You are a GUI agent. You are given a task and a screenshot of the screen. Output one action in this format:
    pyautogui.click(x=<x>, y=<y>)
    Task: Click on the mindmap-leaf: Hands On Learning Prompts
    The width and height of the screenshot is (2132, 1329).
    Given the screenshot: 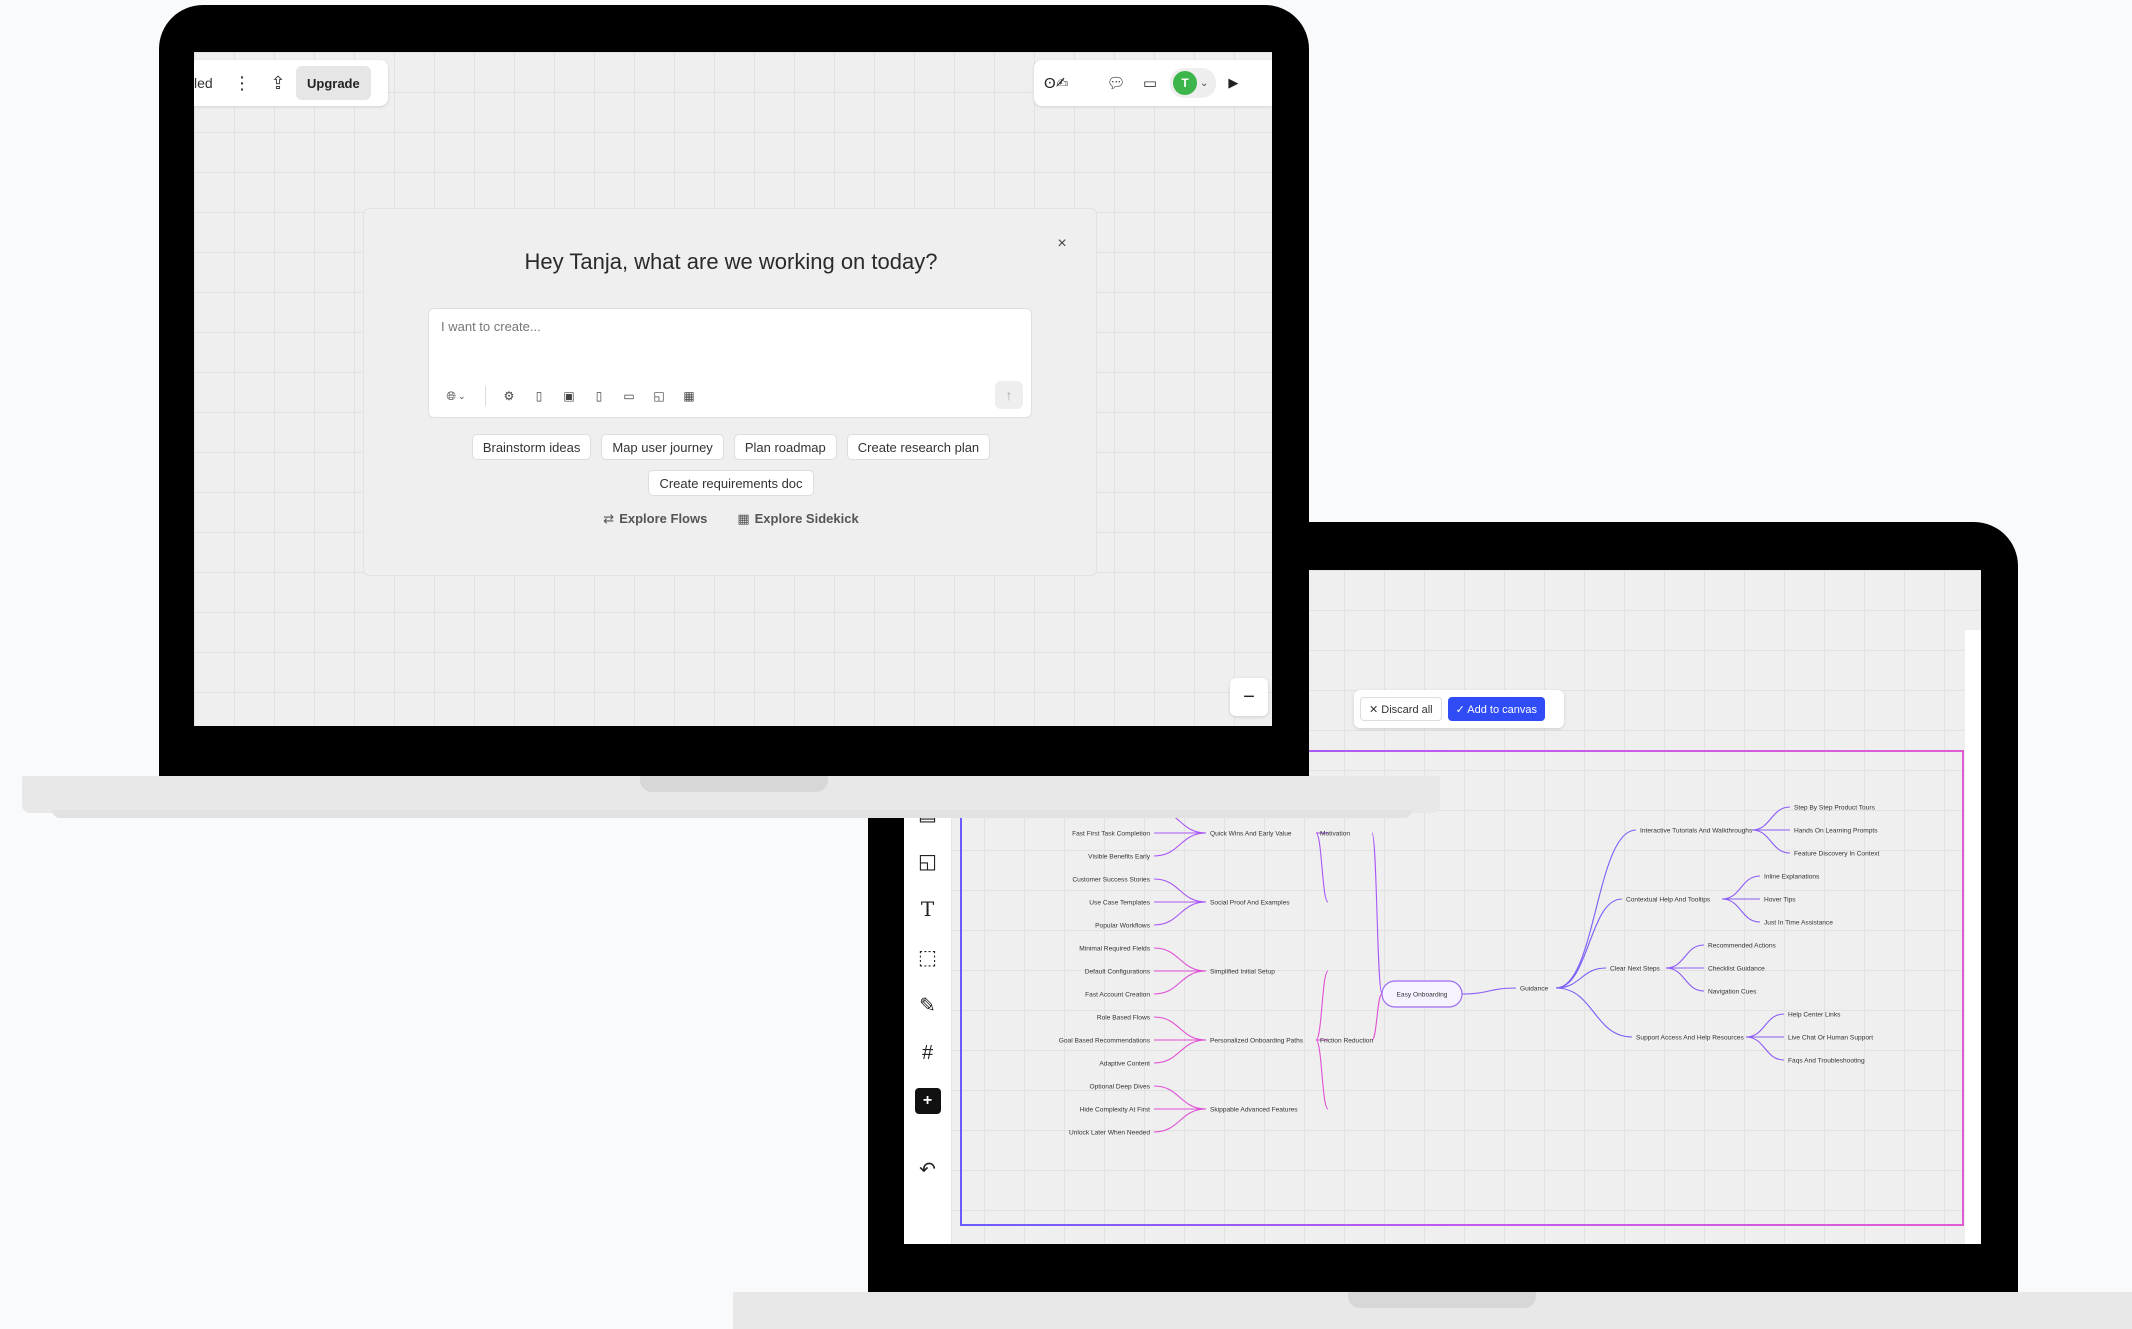 What is the action you would take?
    pyautogui.click(x=1836, y=830)
    